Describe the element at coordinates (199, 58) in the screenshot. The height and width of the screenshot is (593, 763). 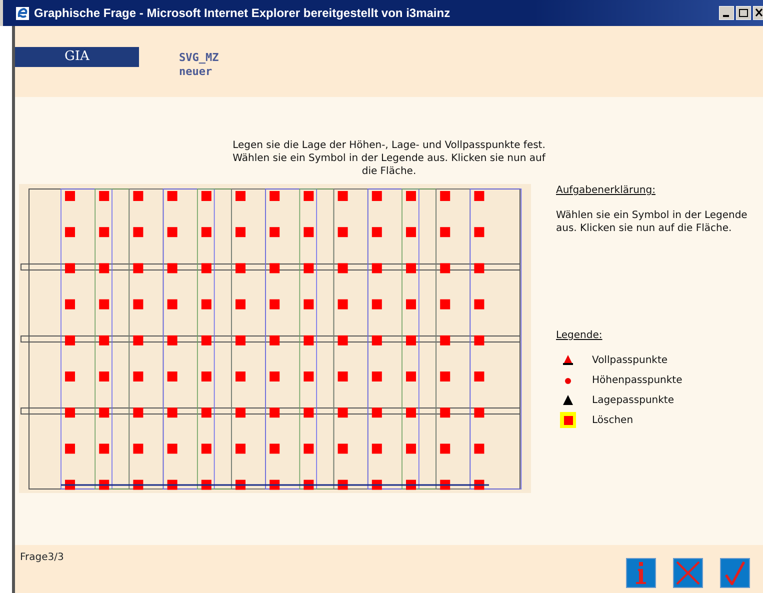
I see `project-label: SVG_MZ` at that location.